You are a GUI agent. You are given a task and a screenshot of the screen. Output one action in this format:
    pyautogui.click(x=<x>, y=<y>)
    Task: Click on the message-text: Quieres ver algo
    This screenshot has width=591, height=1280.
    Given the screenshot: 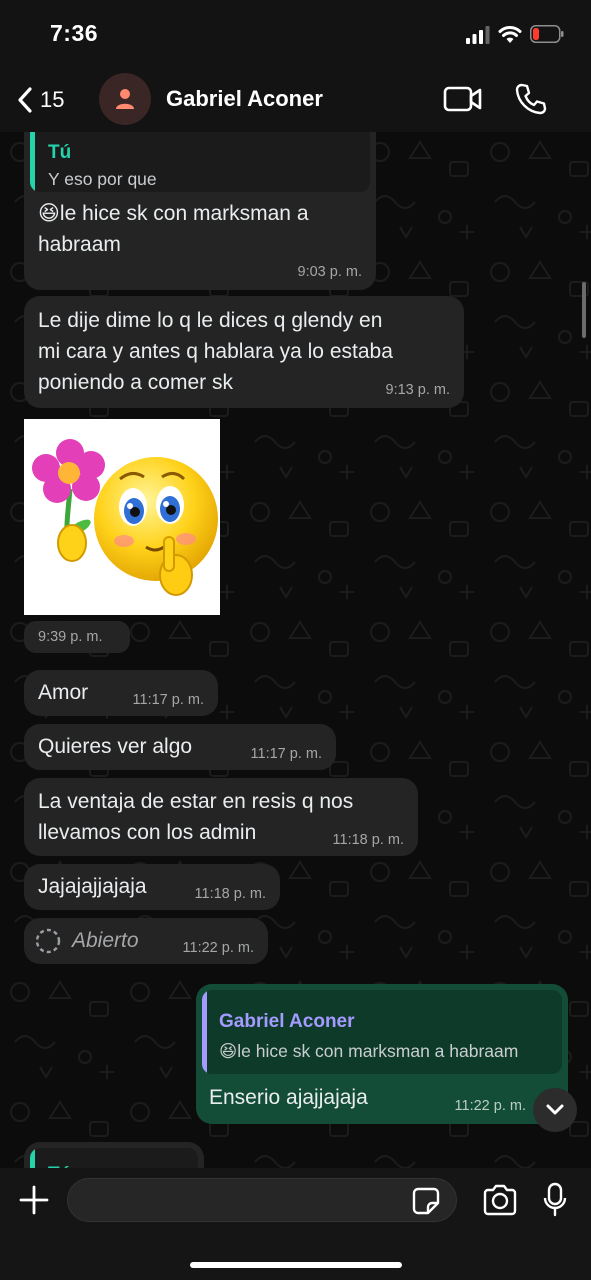 What is the action you would take?
    pyautogui.click(x=115, y=746)
    